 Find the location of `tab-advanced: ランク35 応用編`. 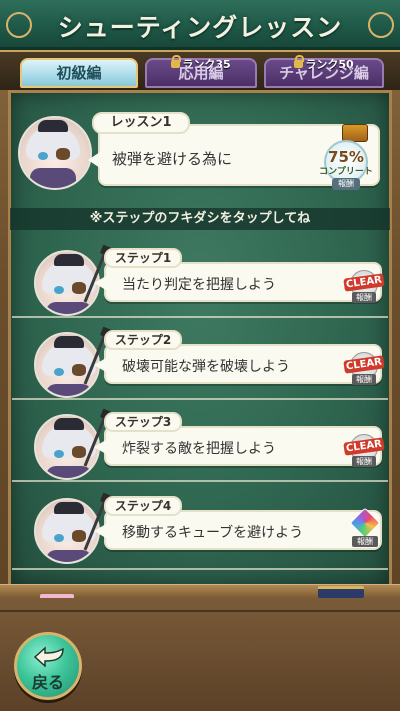

tab-advanced: ランク35 応用編 is located at coordinates (201, 71).